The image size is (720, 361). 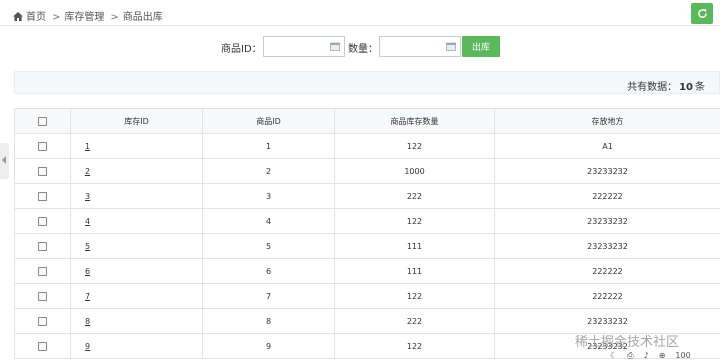 I want to click on stock-id-link: 6, so click(x=87, y=271).